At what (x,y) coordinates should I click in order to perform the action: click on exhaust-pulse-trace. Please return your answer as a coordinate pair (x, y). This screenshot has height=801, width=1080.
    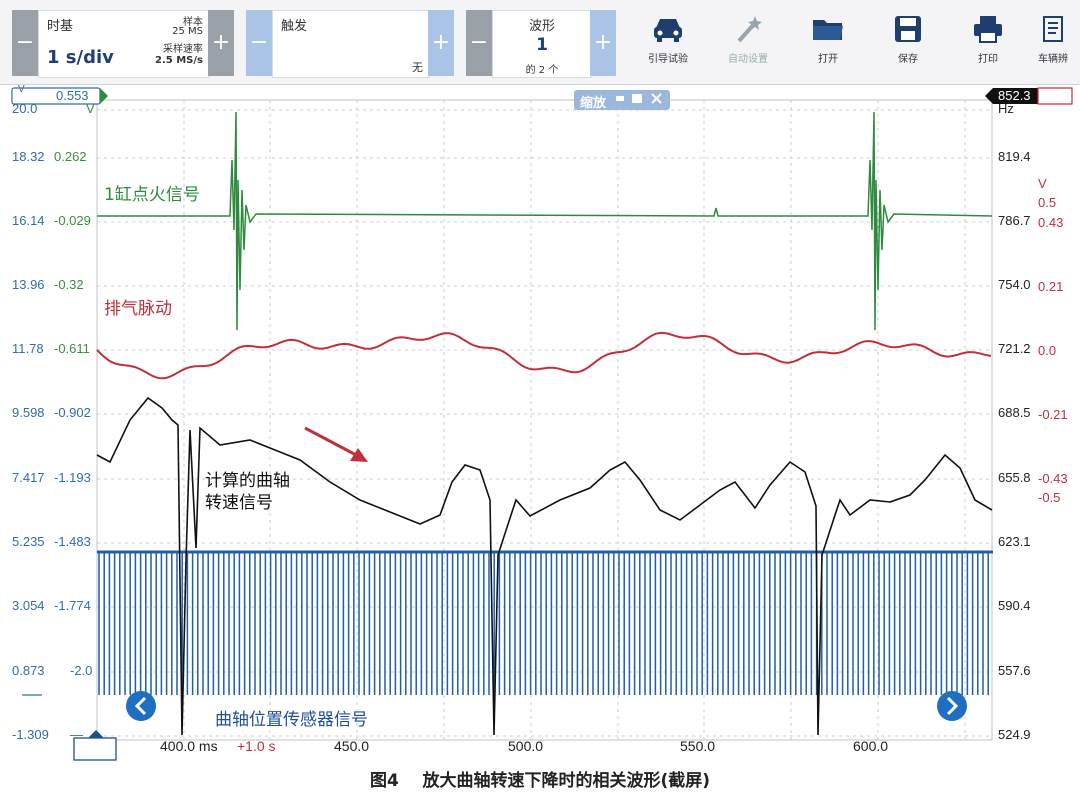
    Looking at the image, I should click on (544, 355).